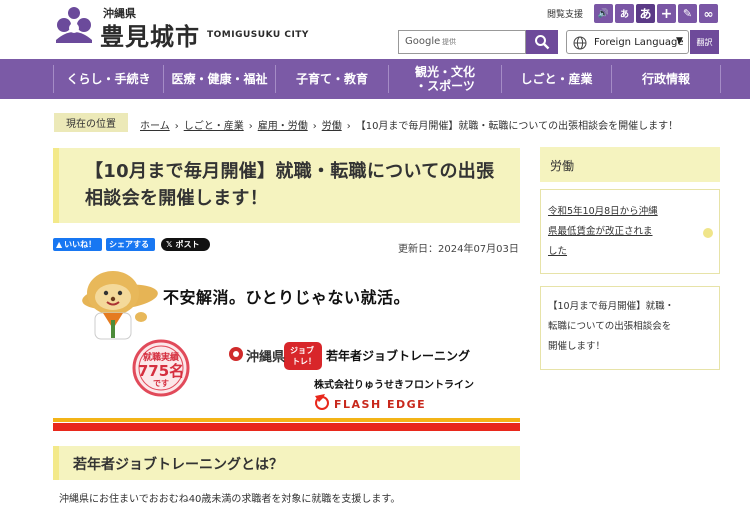 Image resolution: width=750 pixels, height=508 pixels. Describe the element at coordinates (603, 211) in the screenshot. I see `sidebar-link-line: 令和5年10月8日から沖縄` at that location.